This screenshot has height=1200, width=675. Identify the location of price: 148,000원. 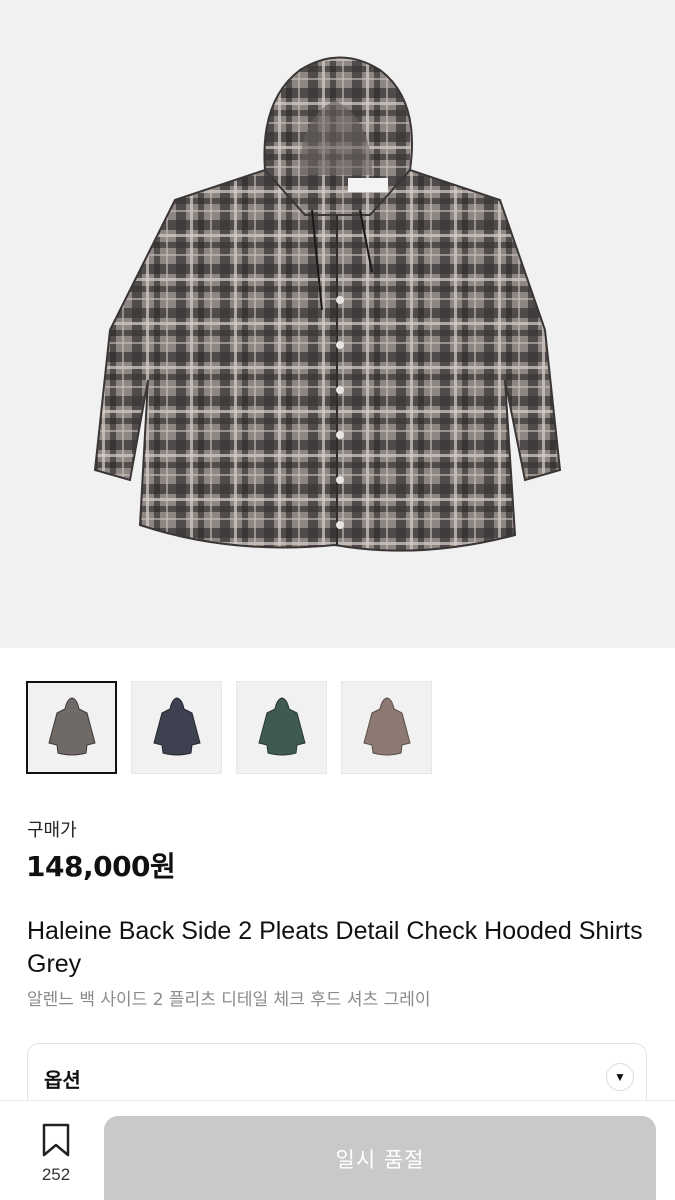
(101, 866).